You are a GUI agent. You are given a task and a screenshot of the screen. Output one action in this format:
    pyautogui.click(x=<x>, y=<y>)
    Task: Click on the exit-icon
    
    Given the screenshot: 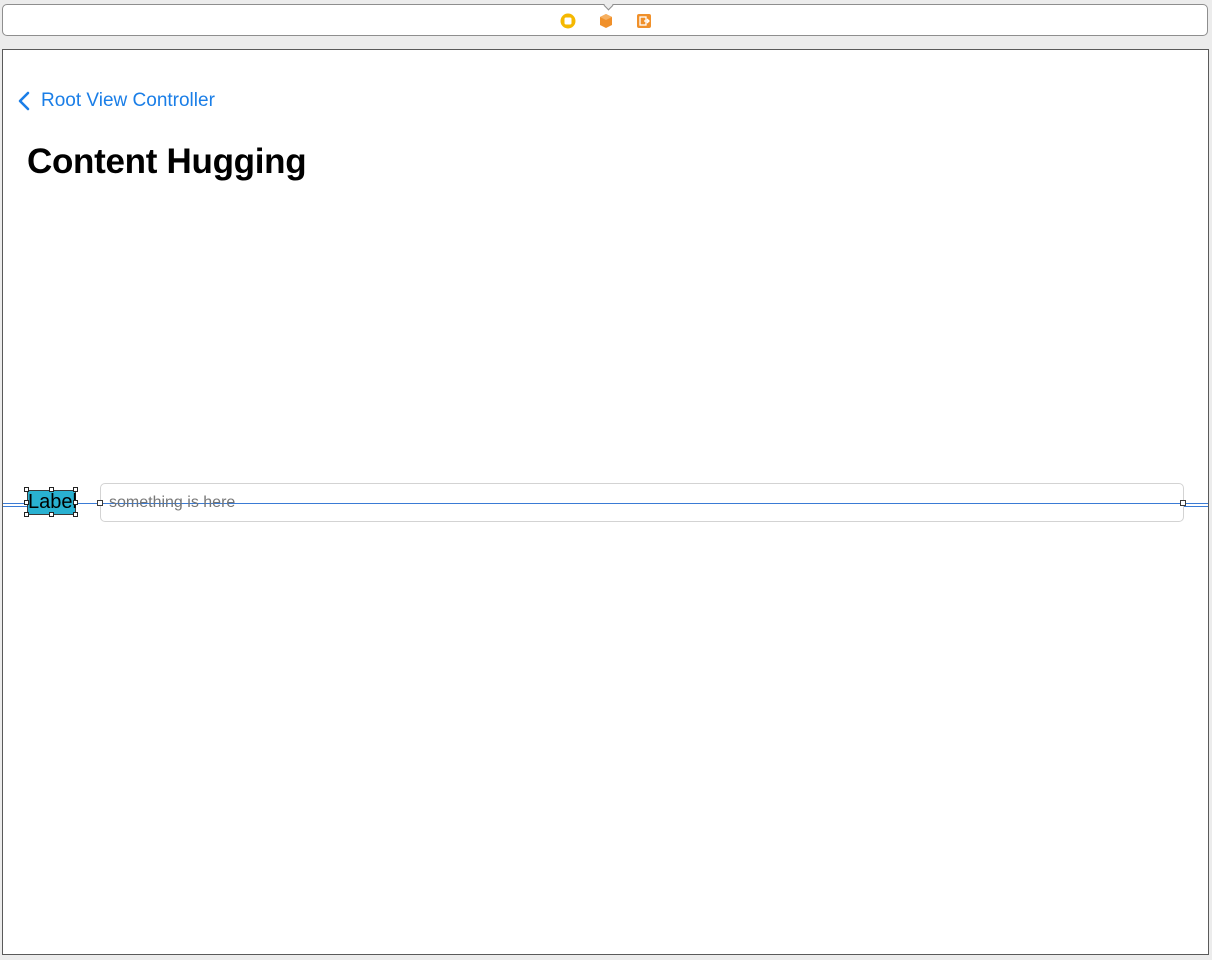 What is the action you would take?
    pyautogui.click(x=644, y=21)
    